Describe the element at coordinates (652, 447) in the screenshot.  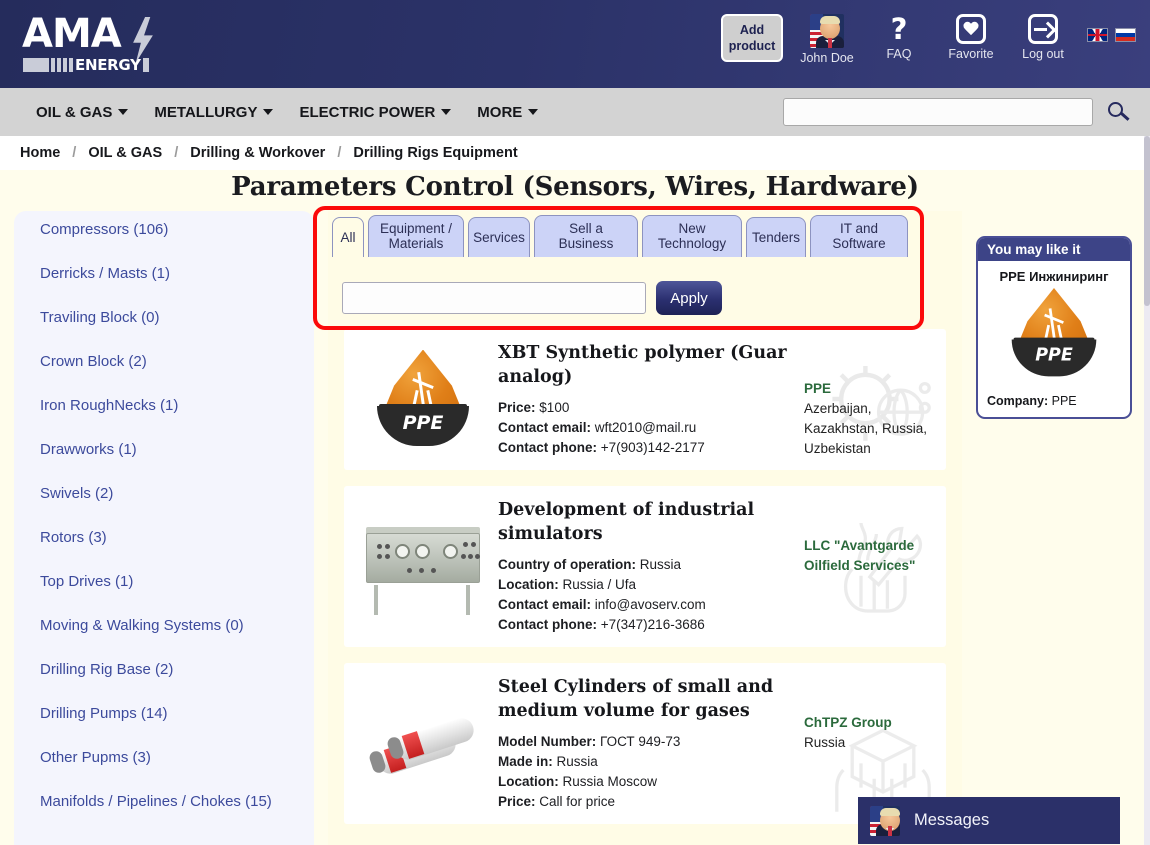
I see `spec-value: +7(903)142-2177` at that location.